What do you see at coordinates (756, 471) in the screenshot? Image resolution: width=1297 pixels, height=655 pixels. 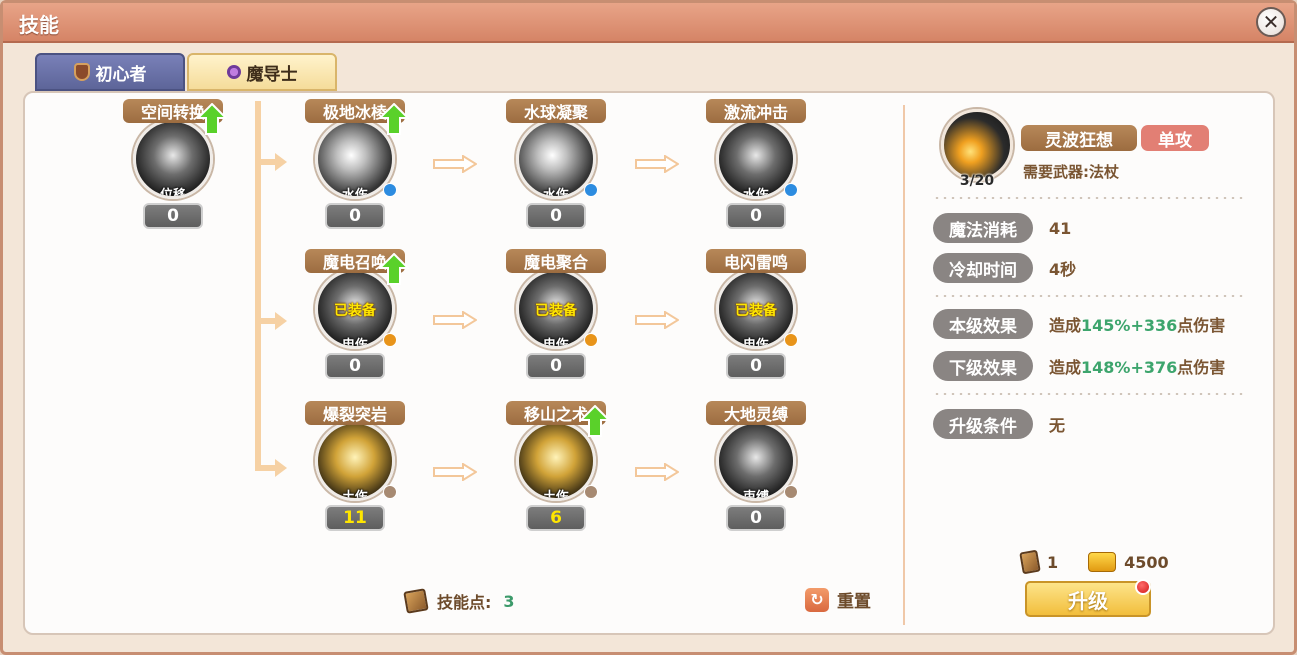 I see `skill-slot: 大地灵缚 束缚 0` at bounding box center [756, 471].